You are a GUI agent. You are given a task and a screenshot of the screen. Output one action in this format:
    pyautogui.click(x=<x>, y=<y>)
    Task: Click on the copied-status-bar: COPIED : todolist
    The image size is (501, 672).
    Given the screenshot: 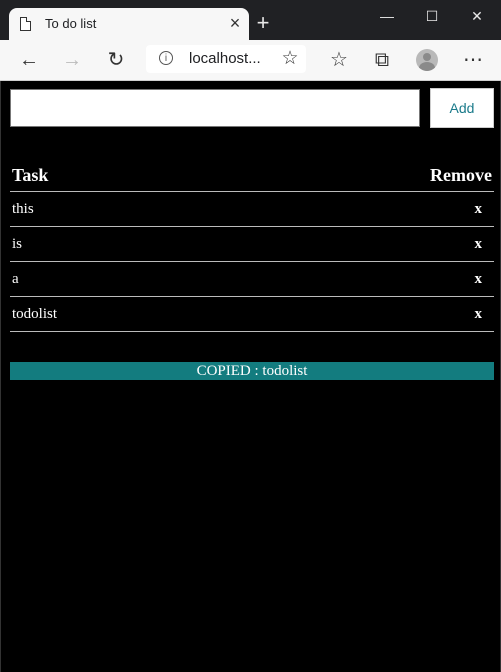 What is the action you would take?
    pyautogui.click(x=252, y=371)
    